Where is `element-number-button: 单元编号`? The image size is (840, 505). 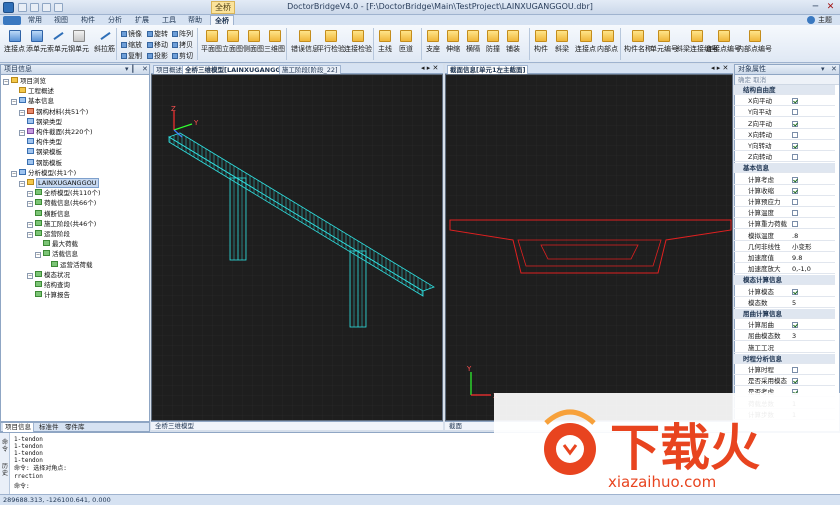
element-number-button: 单元编号 is located at coordinates (664, 42).